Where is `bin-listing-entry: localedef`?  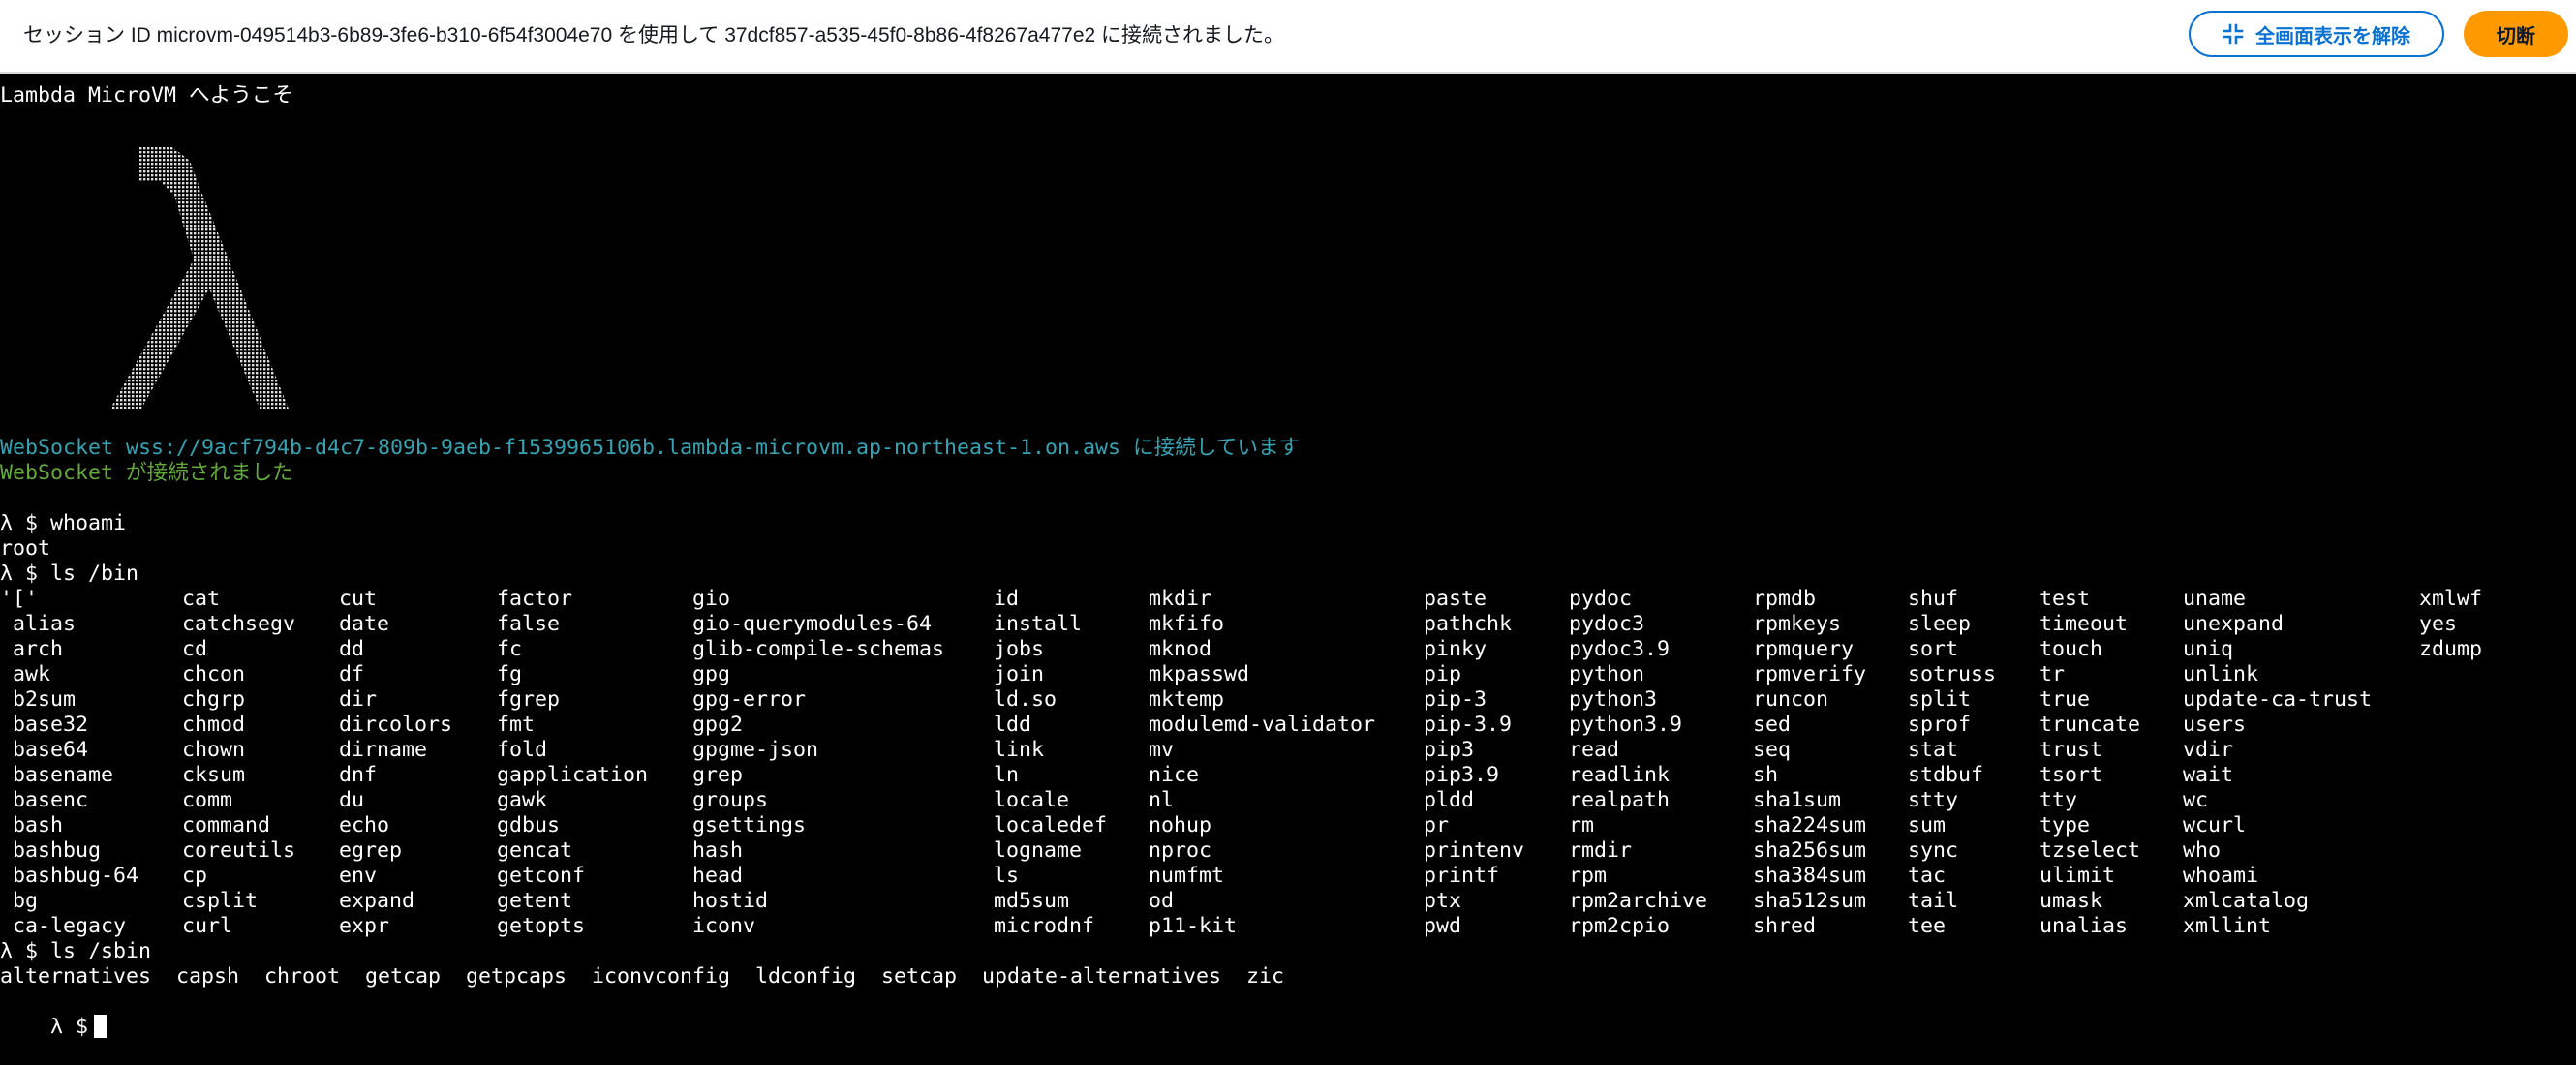 bin-listing-entry: localedef is located at coordinates (1051, 825).